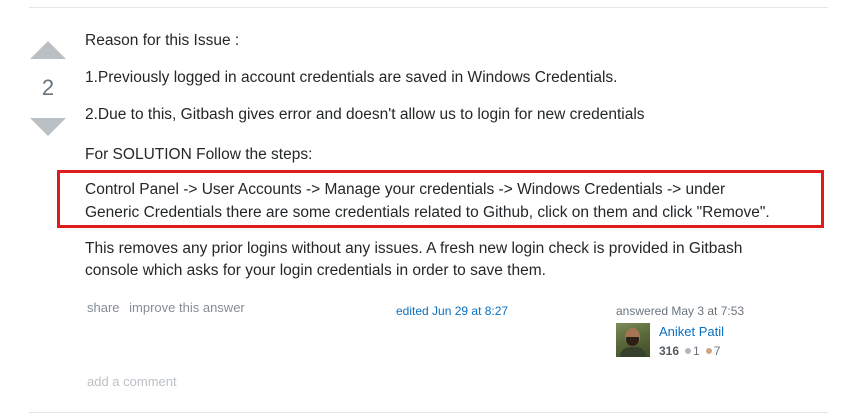 This screenshot has width=847, height=419. What do you see at coordinates (199, 154) in the screenshot?
I see `answer-paragraph: For SOLUTION Follow the steps:` at bounding box center [199, 154].